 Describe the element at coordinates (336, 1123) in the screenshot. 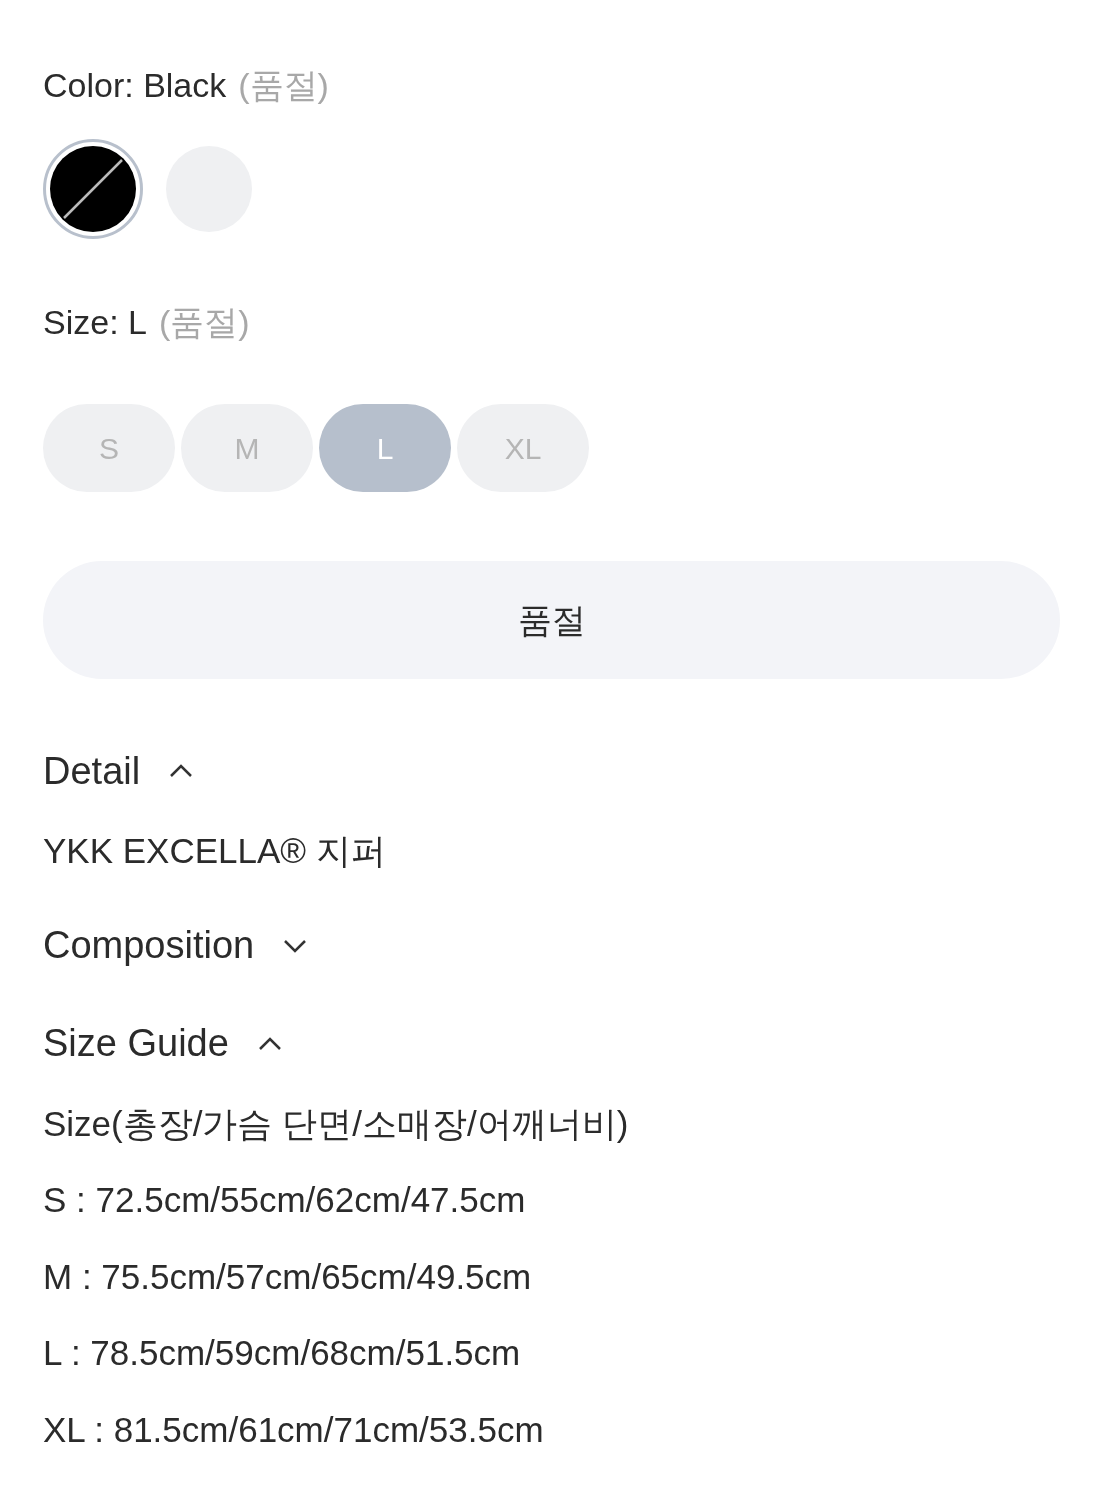

I see `detail-text: Size(총장/가슴 단면/소매장/어깨너비)` at that location.